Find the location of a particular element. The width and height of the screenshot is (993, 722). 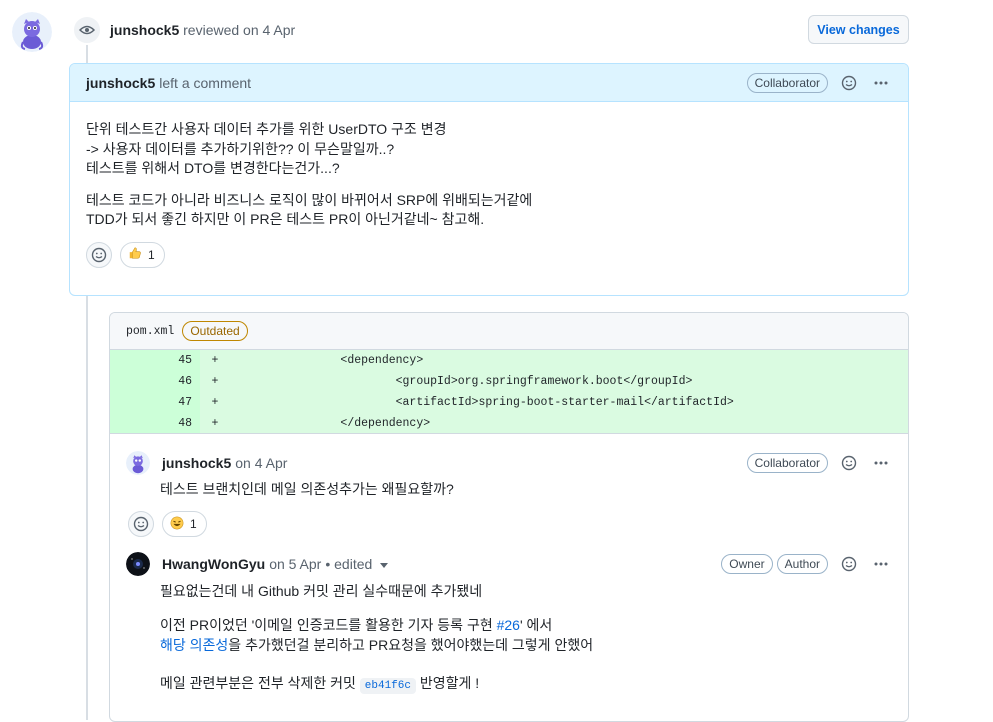

line-number: 45 is located at coordinates (155, 360).